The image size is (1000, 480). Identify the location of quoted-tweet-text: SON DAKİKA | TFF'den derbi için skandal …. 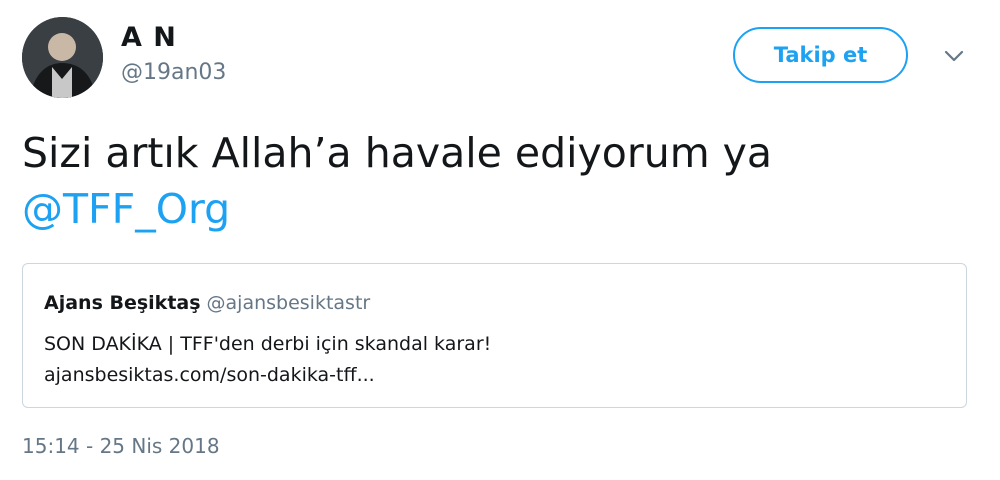
(267, 360).